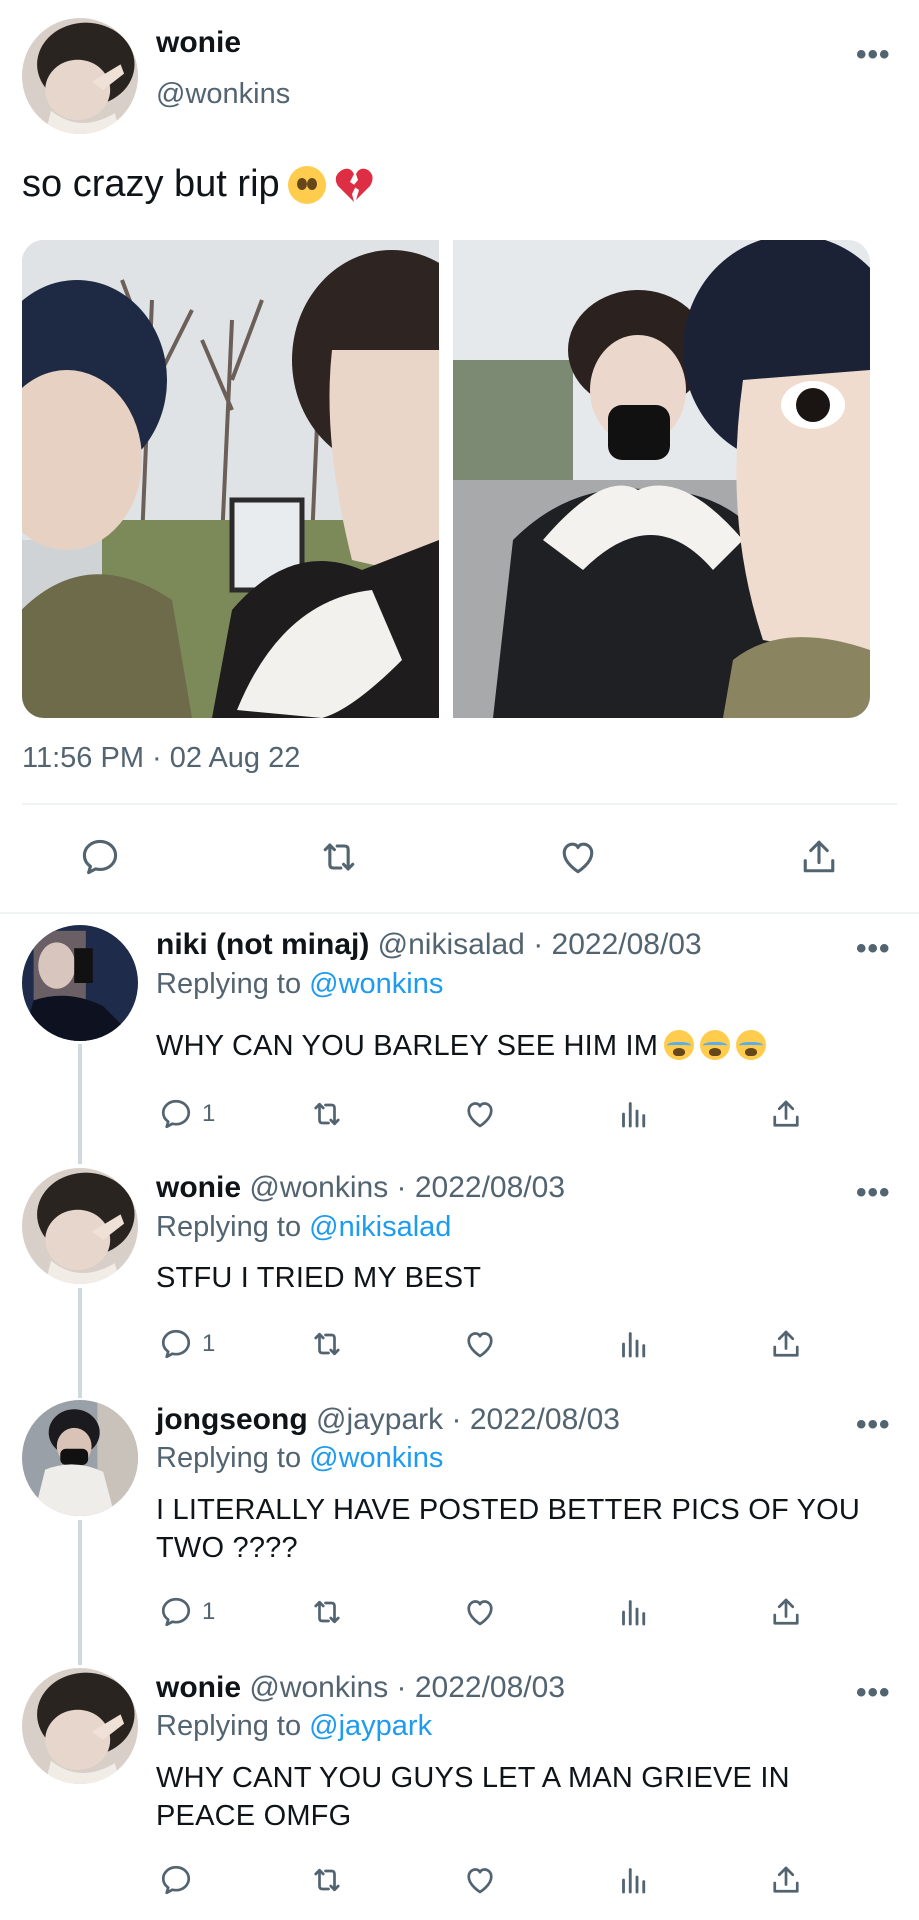 Image resolution: width=919 pixels, height=1920 pixels. What do you see at coordinates (407, 1046) in the screenshot?
I see `reply-text: WHY CAN YOU BARLEY SEE HIM IM` at bounding box center [407, 1046].